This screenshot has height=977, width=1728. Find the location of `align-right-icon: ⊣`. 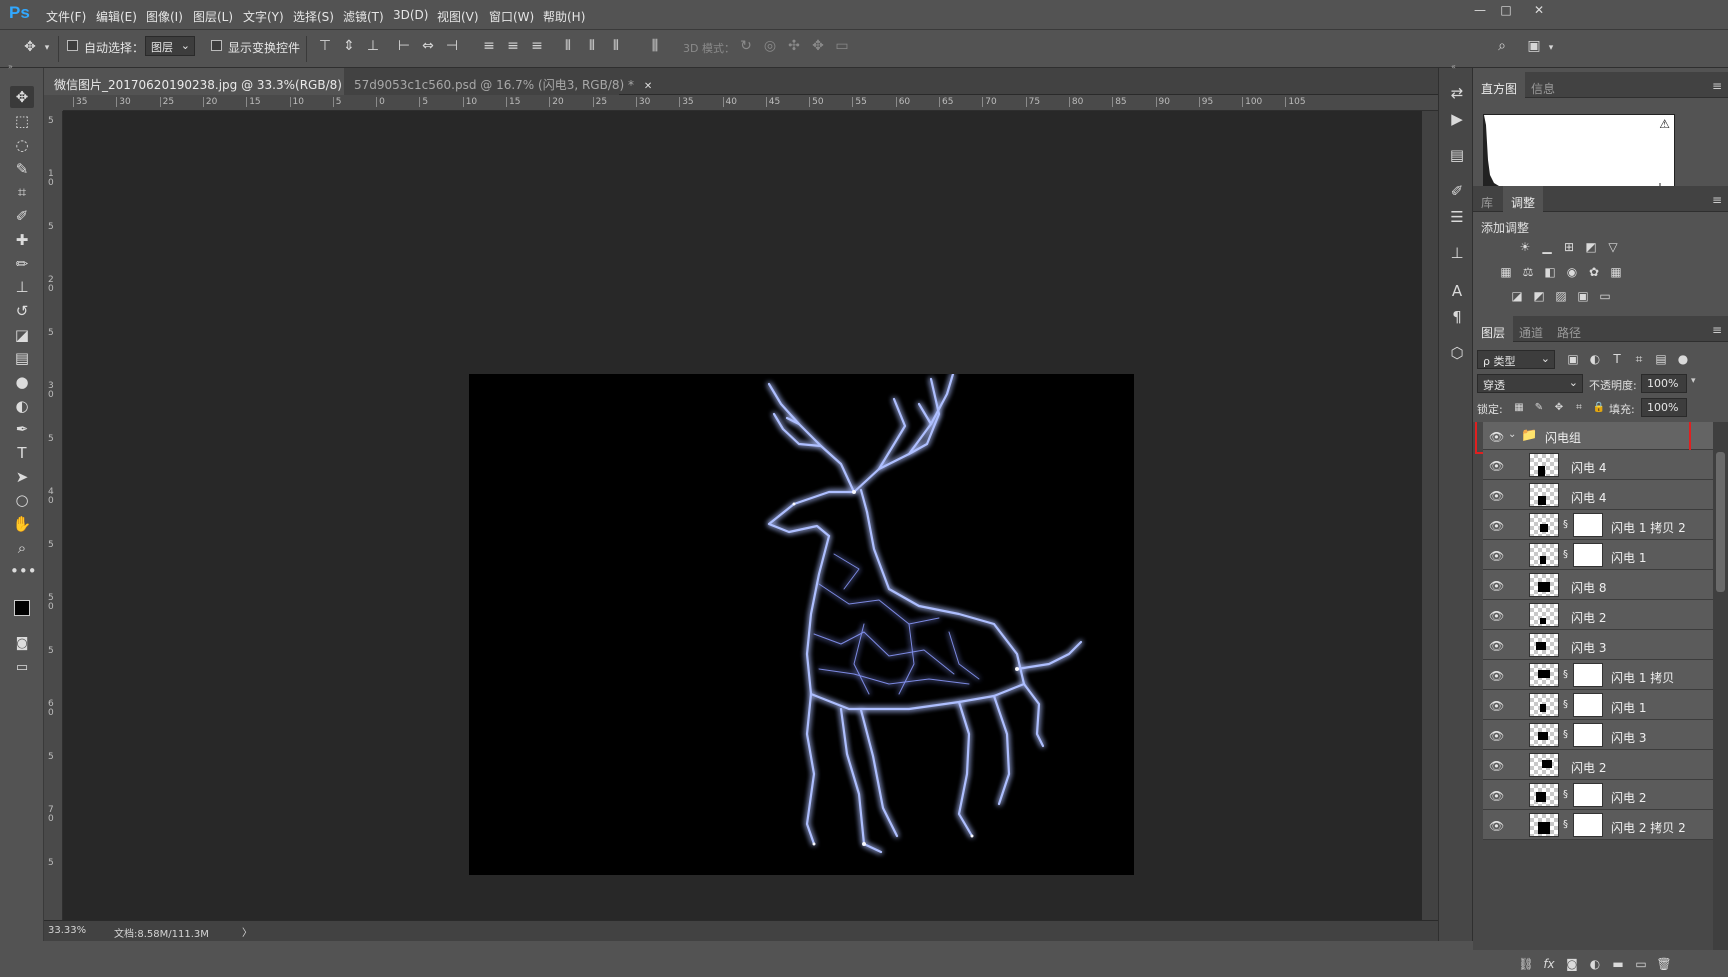

align-right-icon: ⊣ is located at coordinates (452, 46).